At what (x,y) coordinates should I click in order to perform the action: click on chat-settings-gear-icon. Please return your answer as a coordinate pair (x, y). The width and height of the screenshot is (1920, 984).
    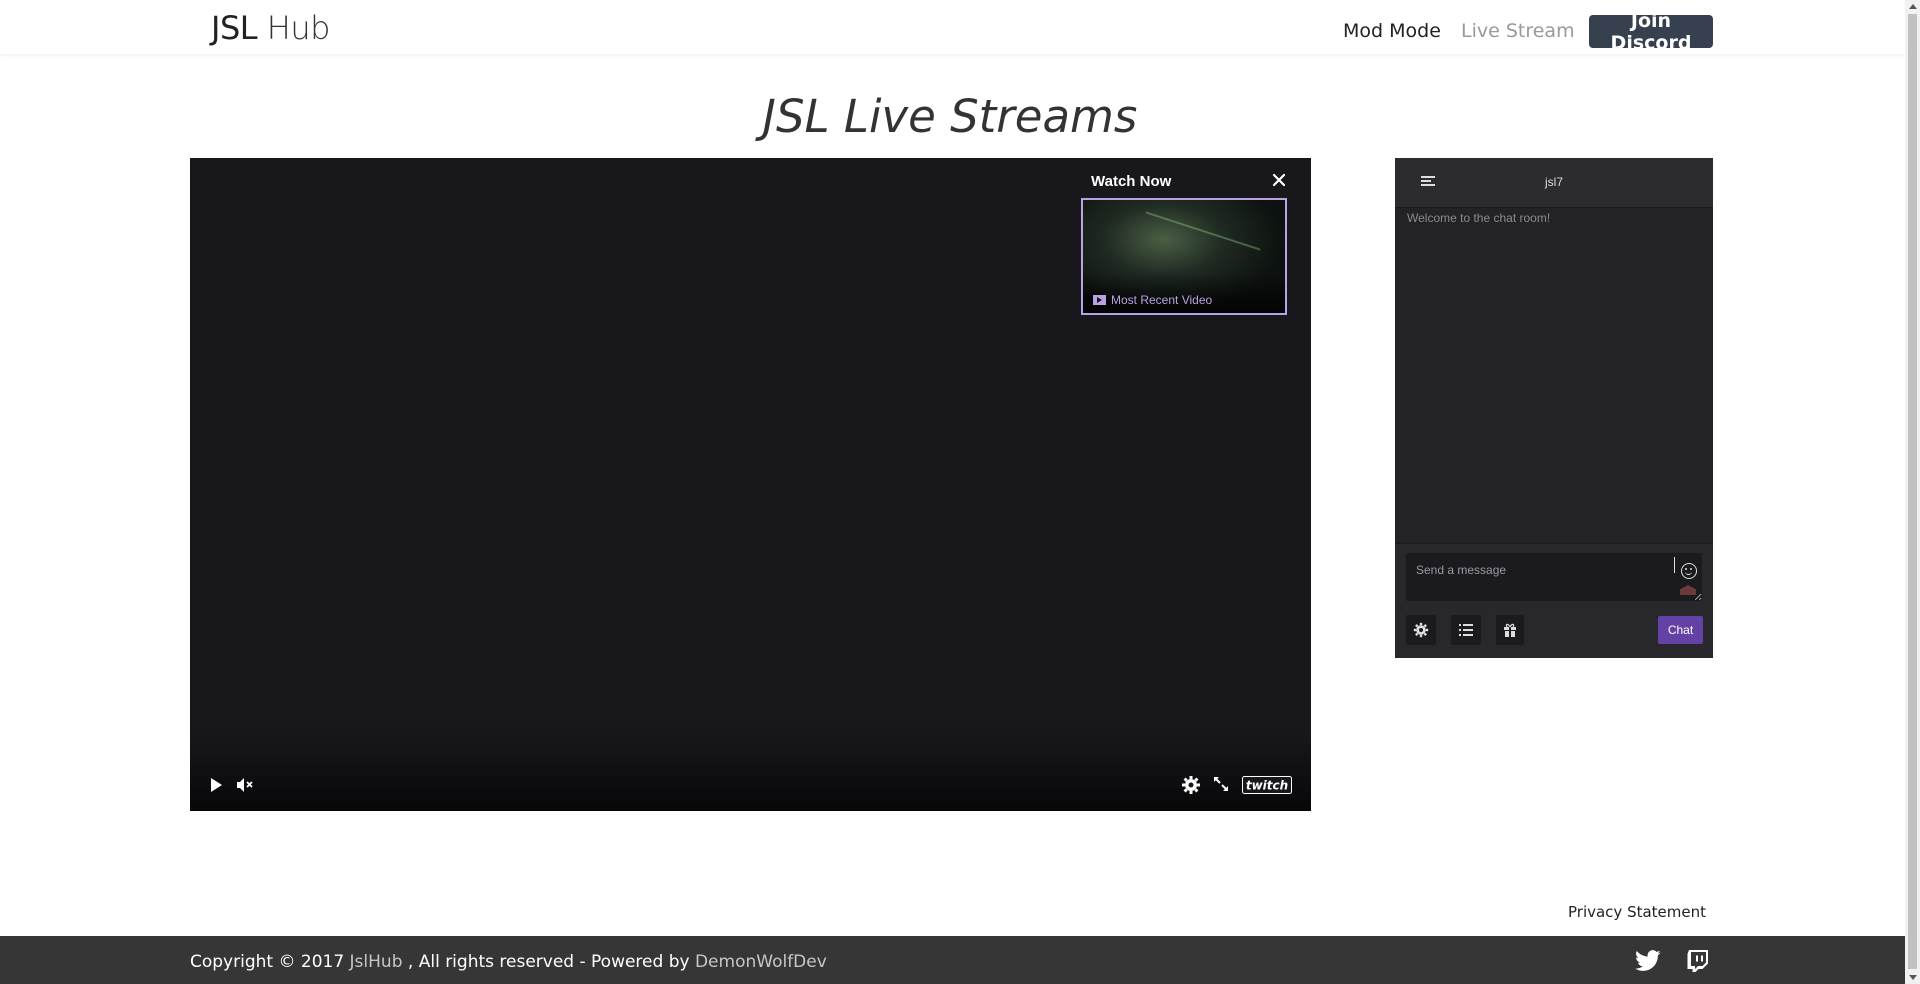
    Looking at the image, I should click on (1421, 630).